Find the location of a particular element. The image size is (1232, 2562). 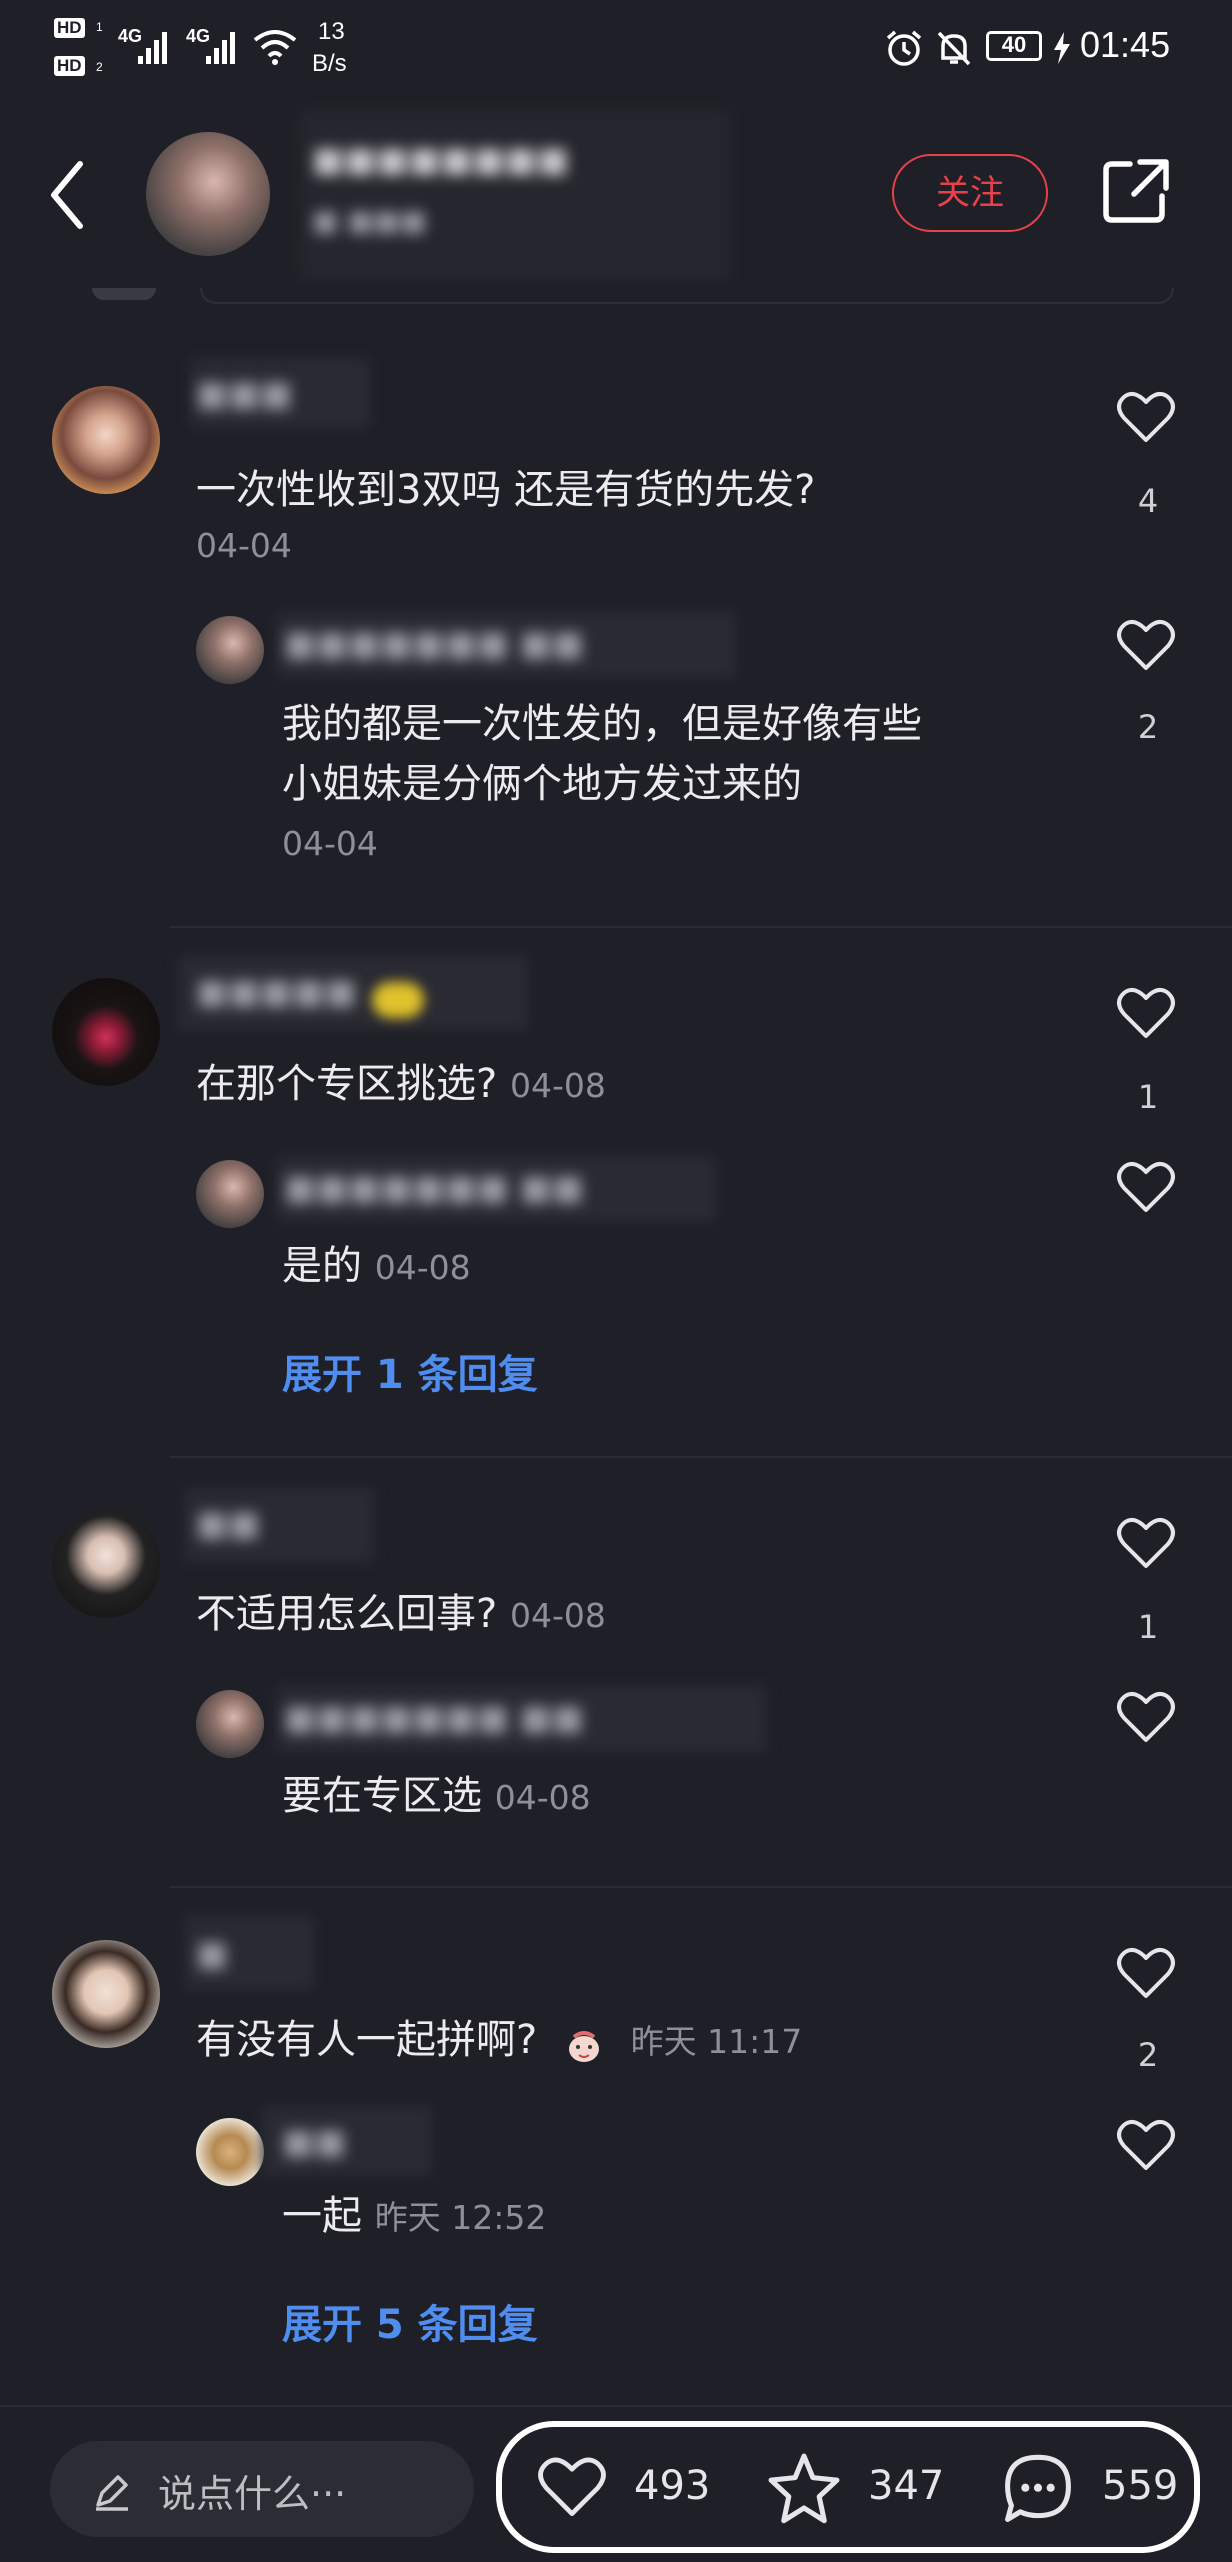

charging-icon is located at coordinates (1062, 48).